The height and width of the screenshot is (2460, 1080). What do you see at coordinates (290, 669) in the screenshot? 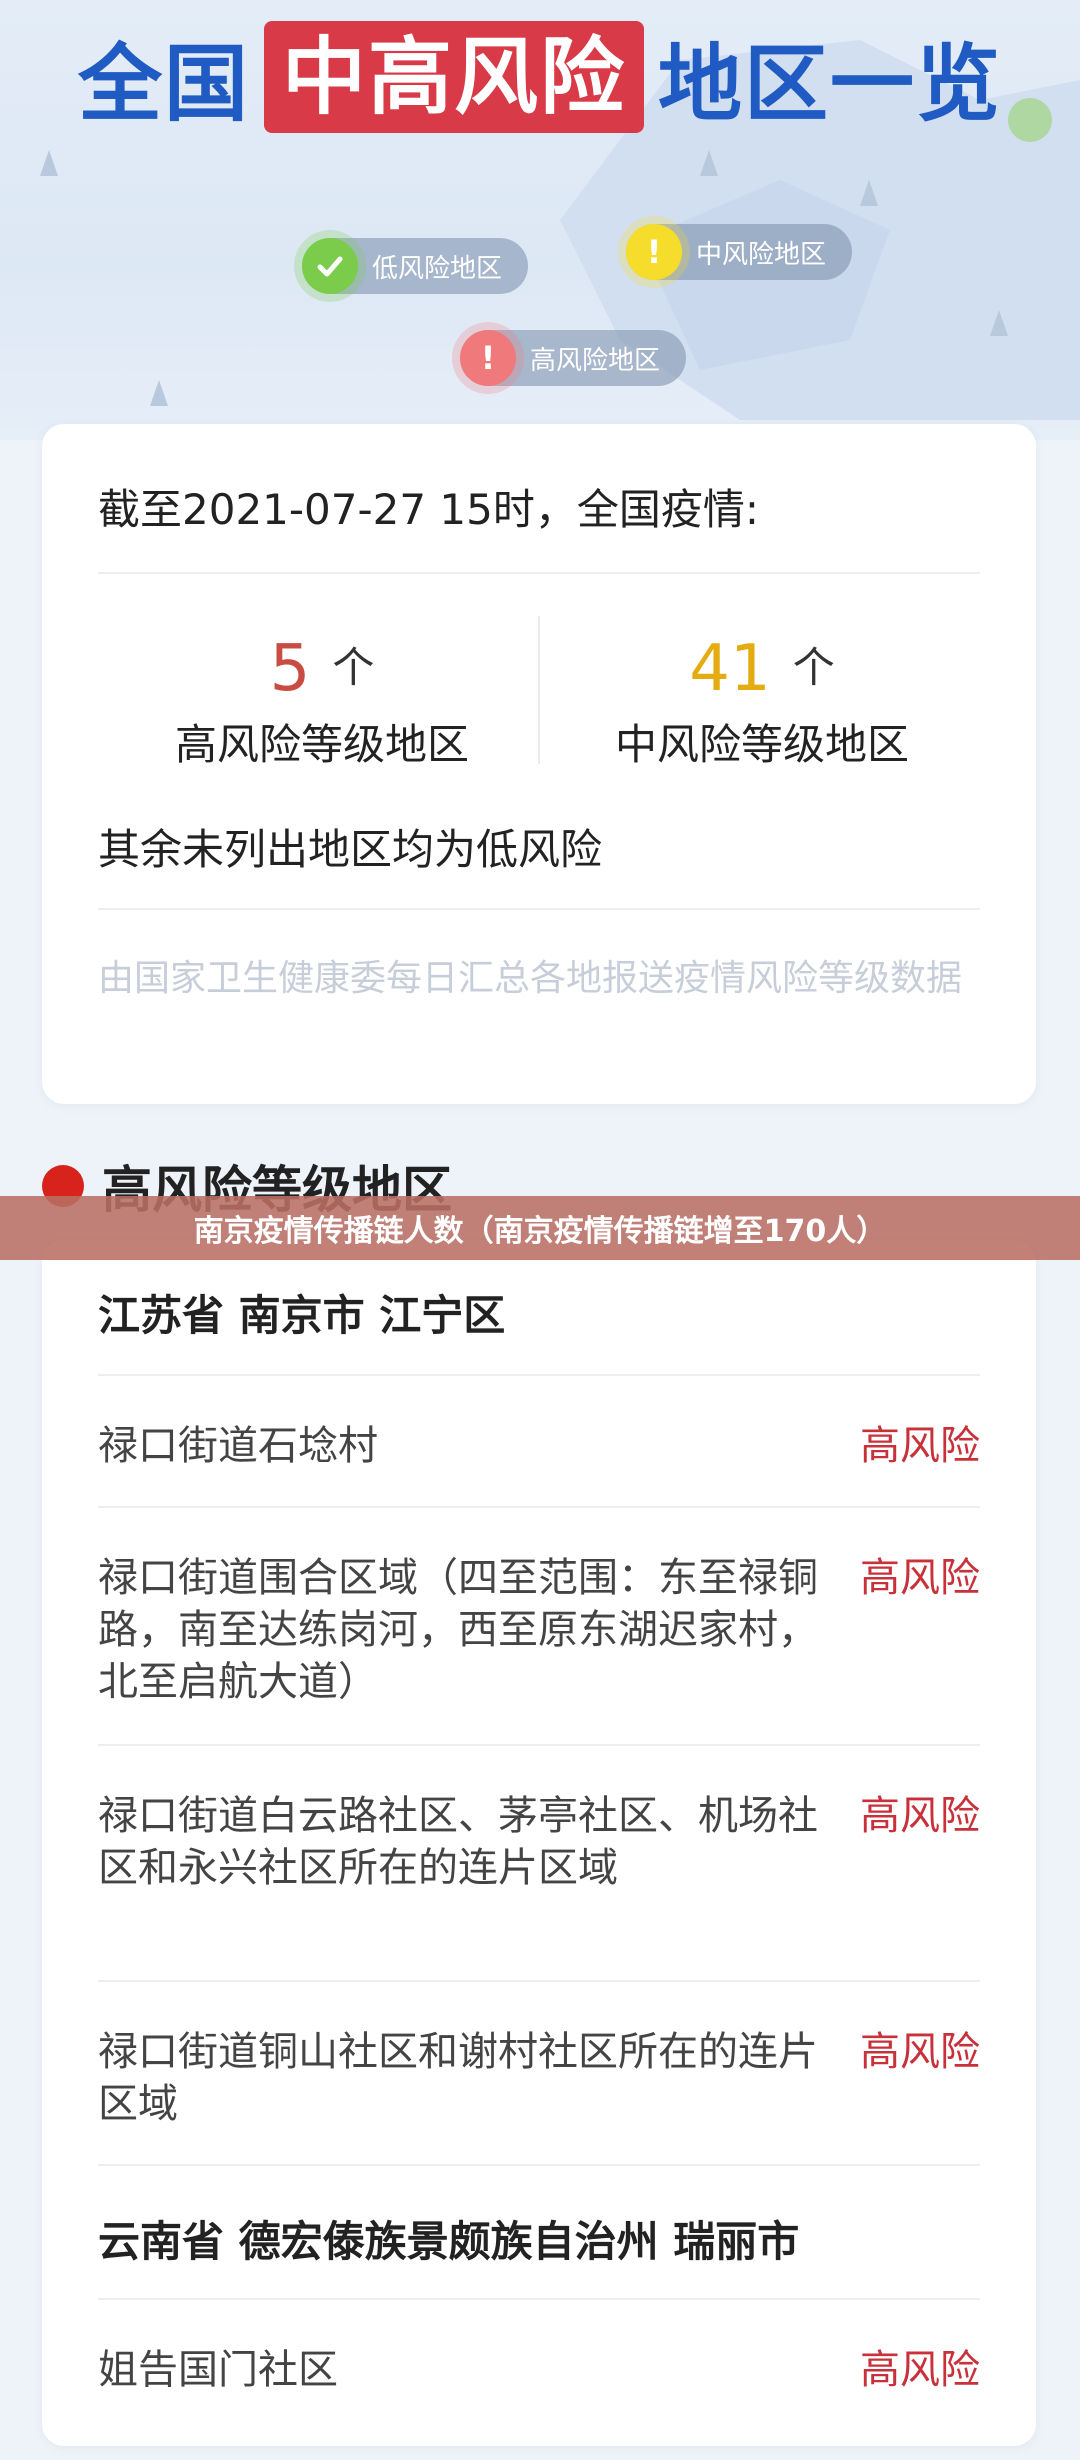
I see `high-risk-count: 5` at bounding box center [290, 669].